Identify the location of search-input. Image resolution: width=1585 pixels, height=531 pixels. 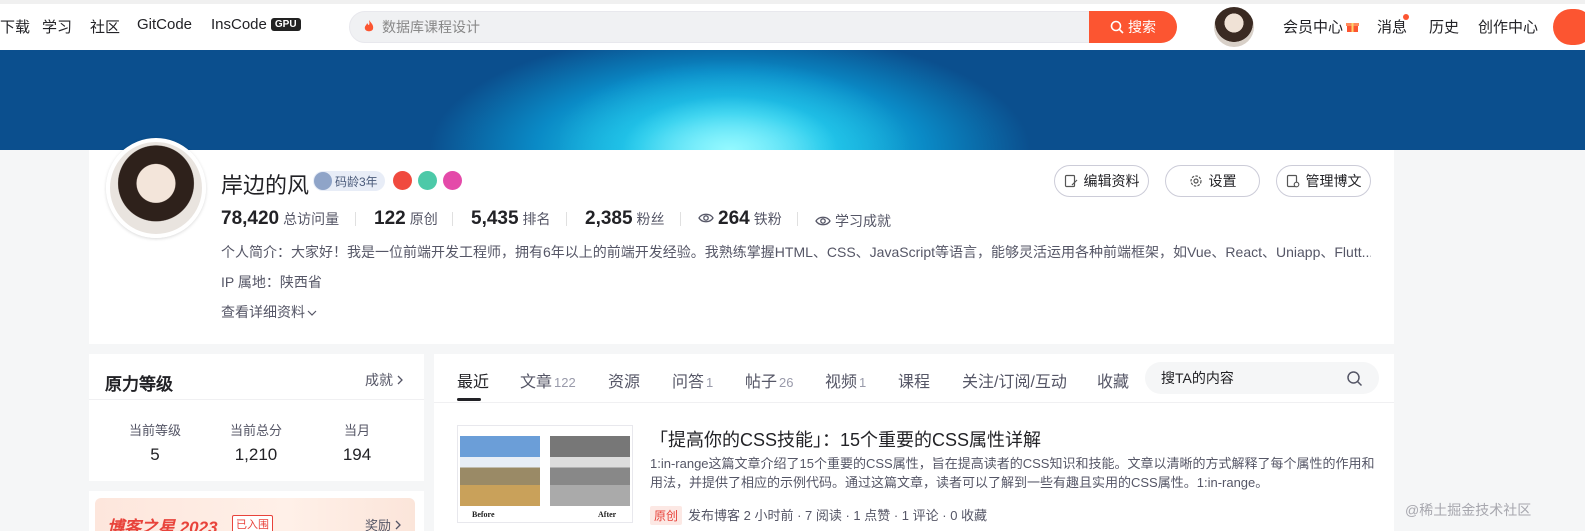
(722, 27).